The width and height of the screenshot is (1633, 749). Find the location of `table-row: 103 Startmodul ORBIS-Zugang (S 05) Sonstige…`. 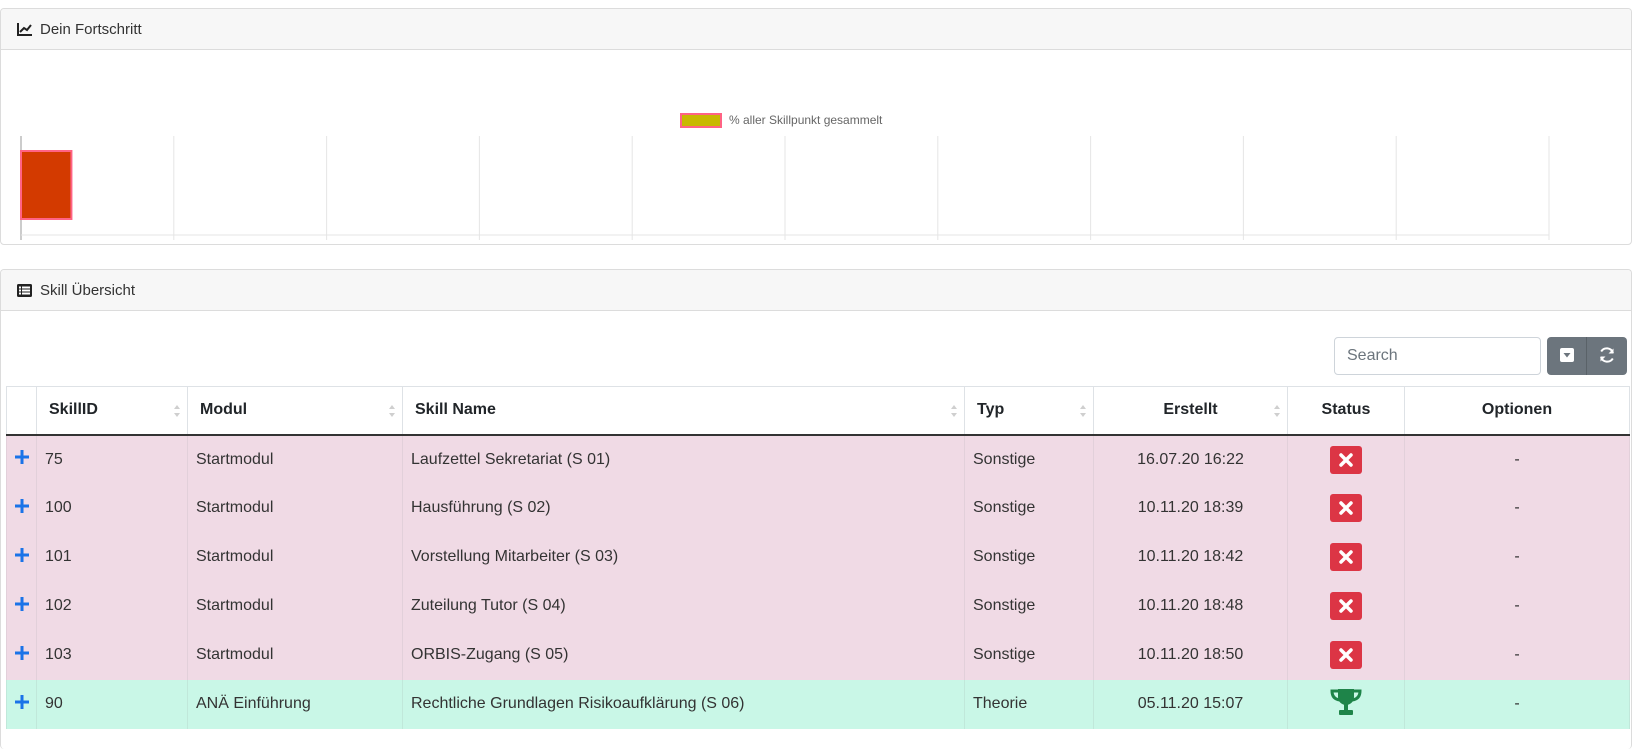

table-row: 103 Startmodul ORBIS-Zugang (S 05) Sonstige… is located at coordinates (818, 655).